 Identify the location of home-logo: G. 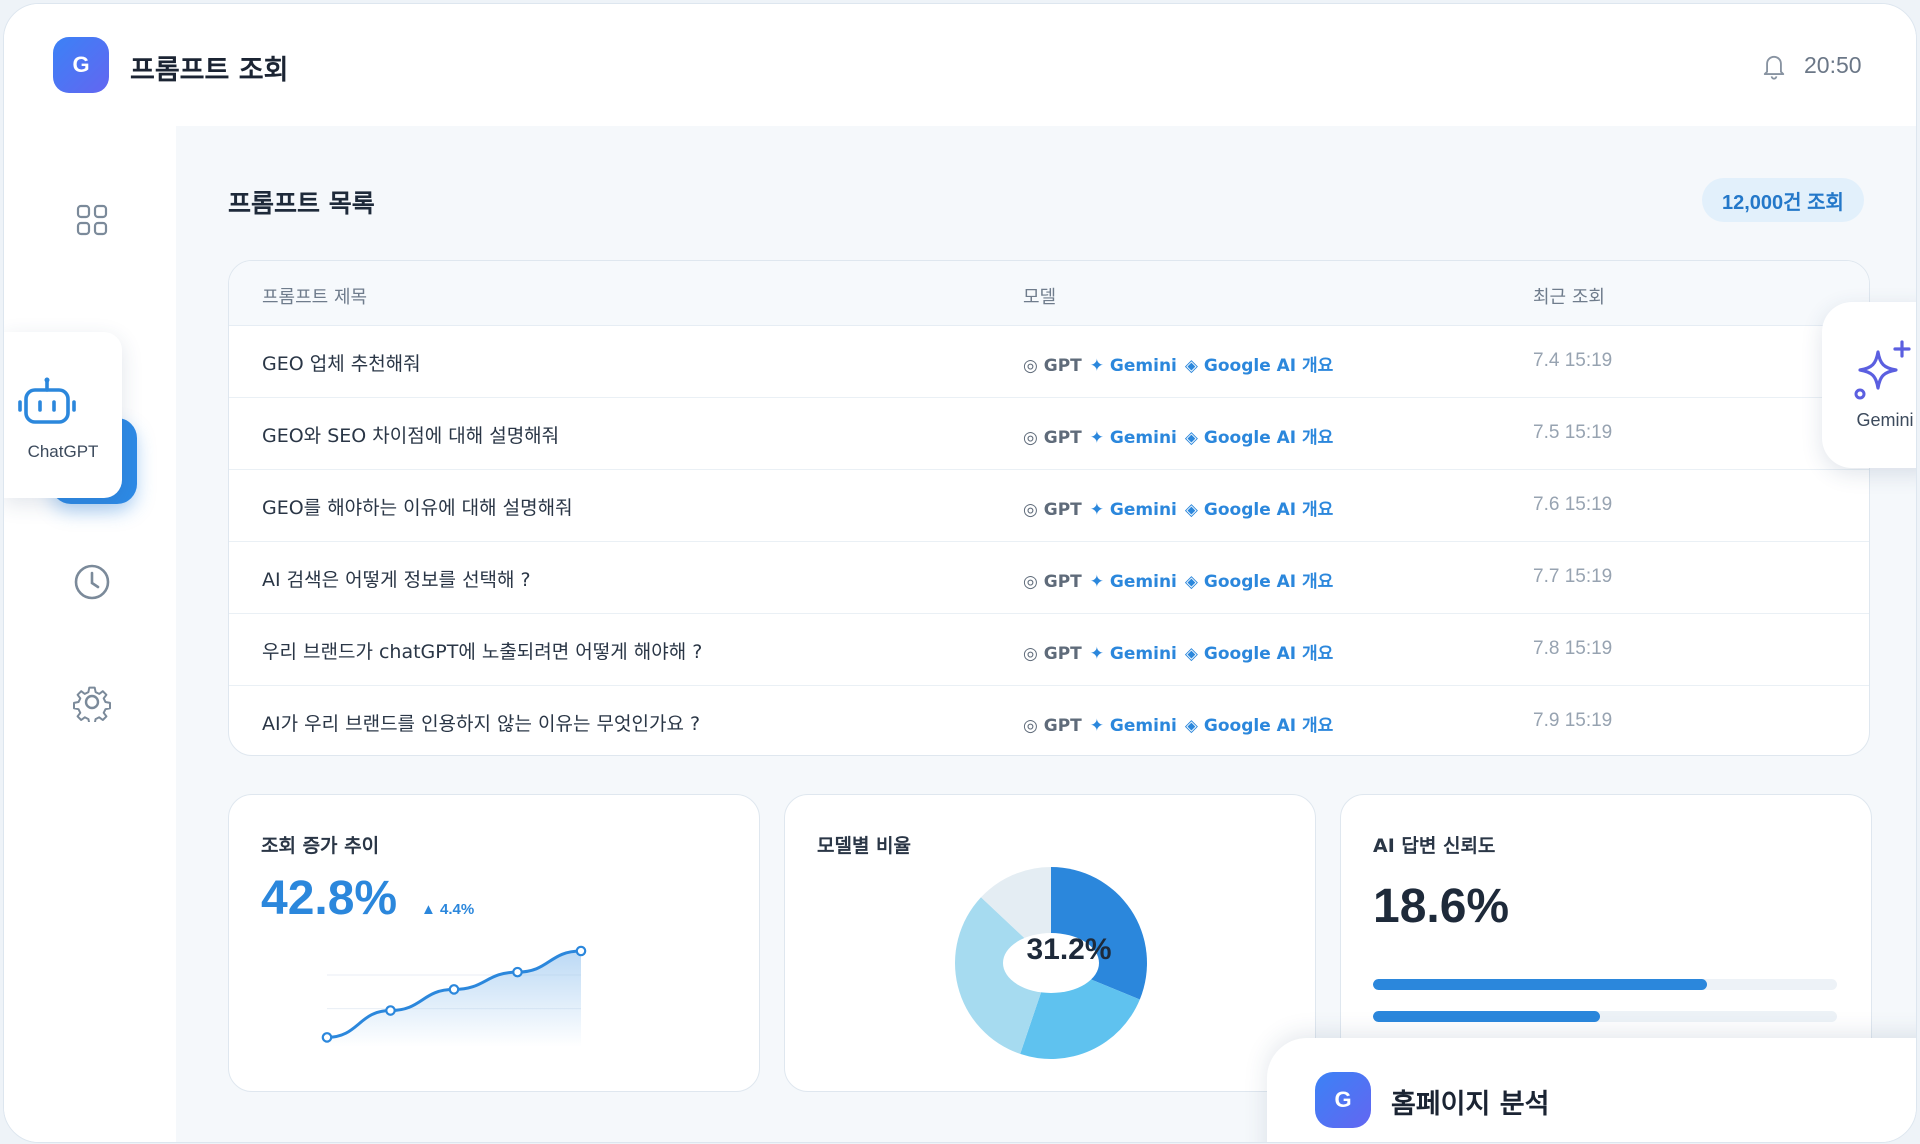
(1343, 1100).